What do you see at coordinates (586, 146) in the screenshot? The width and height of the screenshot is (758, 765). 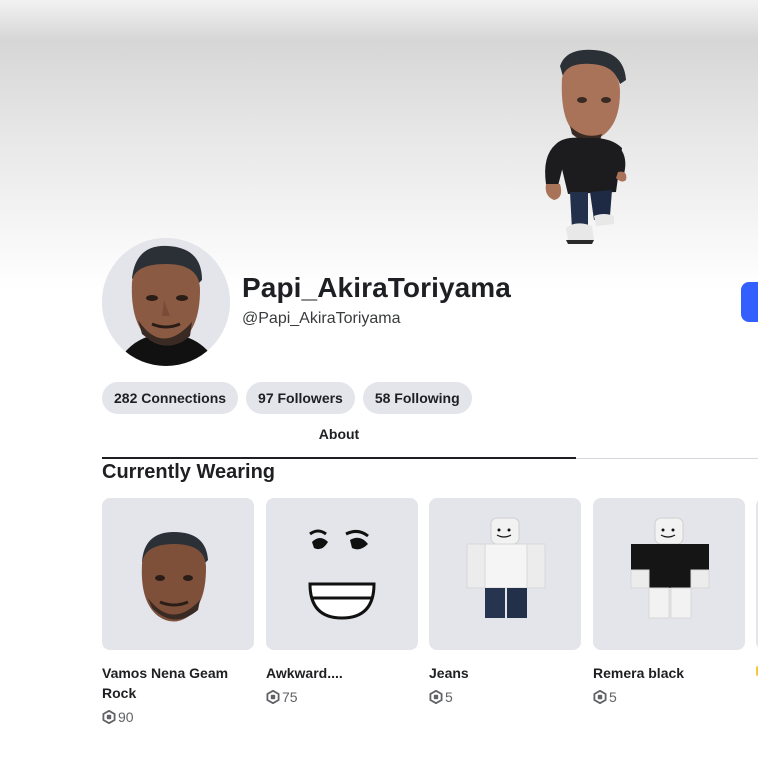 I see `avatar-3d-figure` at bounding box center [586, 146].